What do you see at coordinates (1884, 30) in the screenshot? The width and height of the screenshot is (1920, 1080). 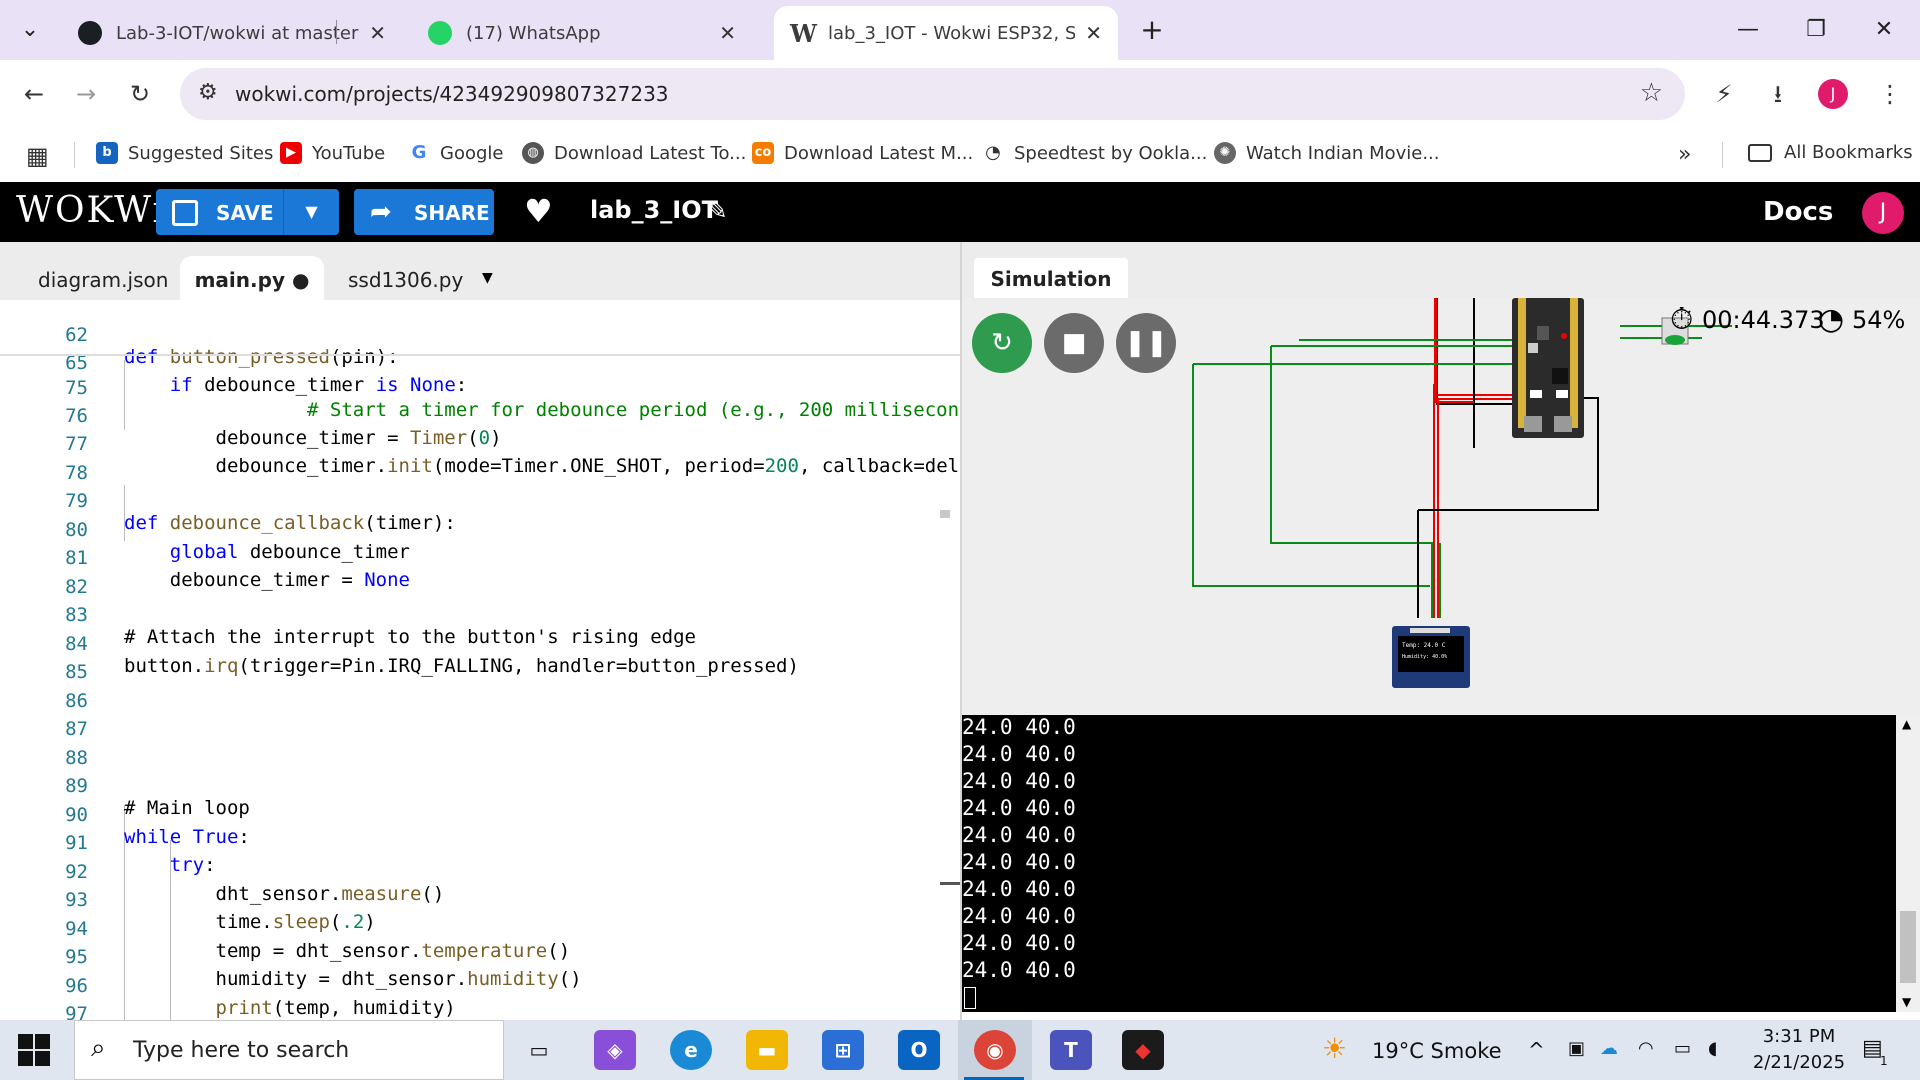 I see `close-window-button: ✕` at bounding box center [1884, 30].